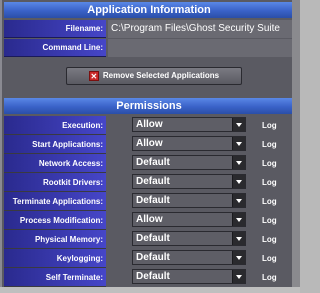 The height and width of the screenshot is (293, 320). What do you see at coordinates (55, 258) in the screenshot?
I see `permission-label: Keylogging:` at bounding box center [55, 258].